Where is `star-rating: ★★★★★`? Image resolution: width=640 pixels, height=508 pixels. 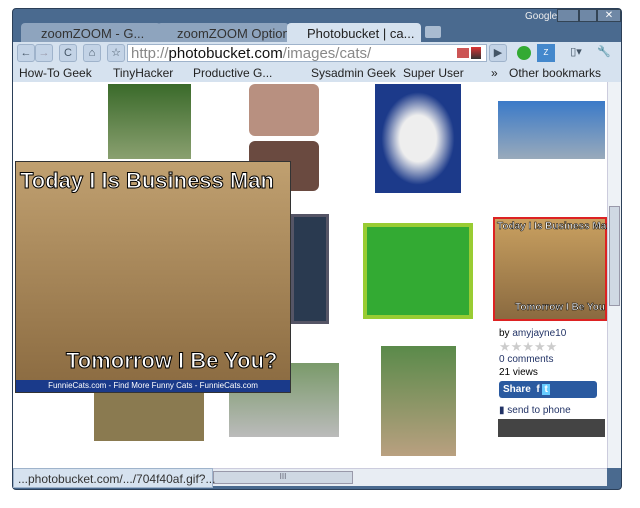
star-rating: ★★★★★ is located at coordinates (553, 346).